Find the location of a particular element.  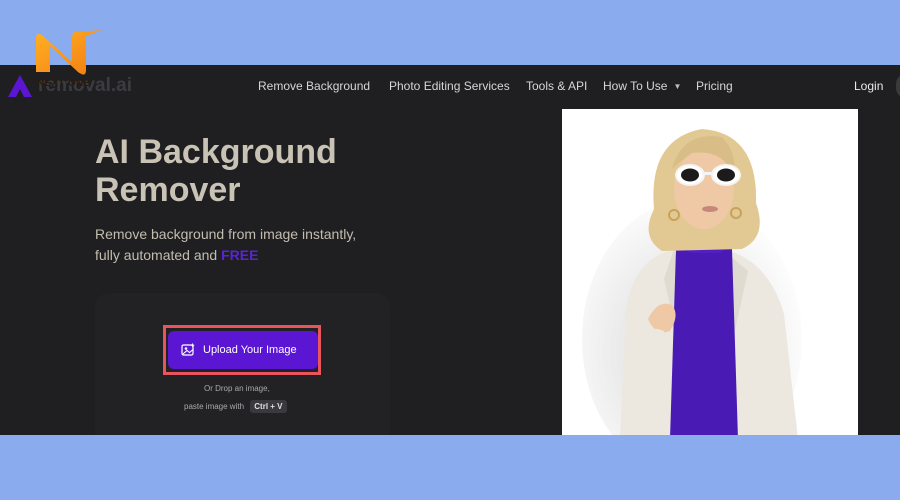

caret-down-icon: ▼ is located at coordinates (677, 86).